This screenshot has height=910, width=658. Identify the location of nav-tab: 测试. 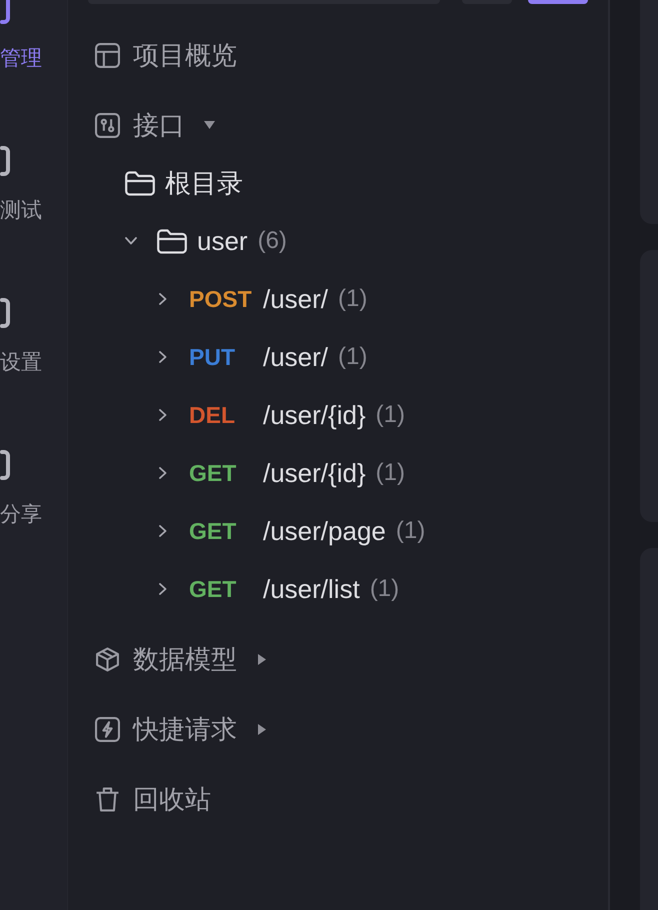
(21, 185).